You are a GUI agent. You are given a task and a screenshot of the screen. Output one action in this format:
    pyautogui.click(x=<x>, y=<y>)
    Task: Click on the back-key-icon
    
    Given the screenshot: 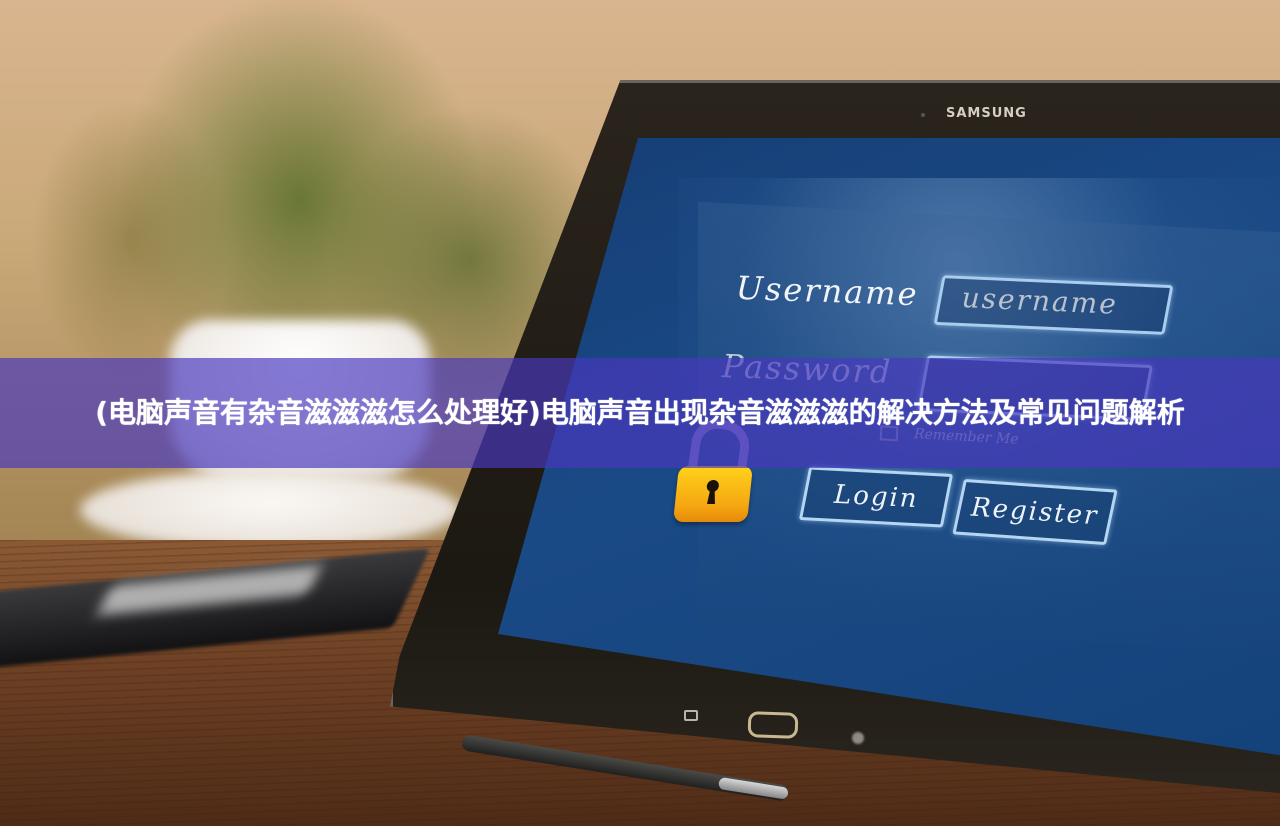 What is the action you would take?
    pyautogui.click(x=691, y=715)
    